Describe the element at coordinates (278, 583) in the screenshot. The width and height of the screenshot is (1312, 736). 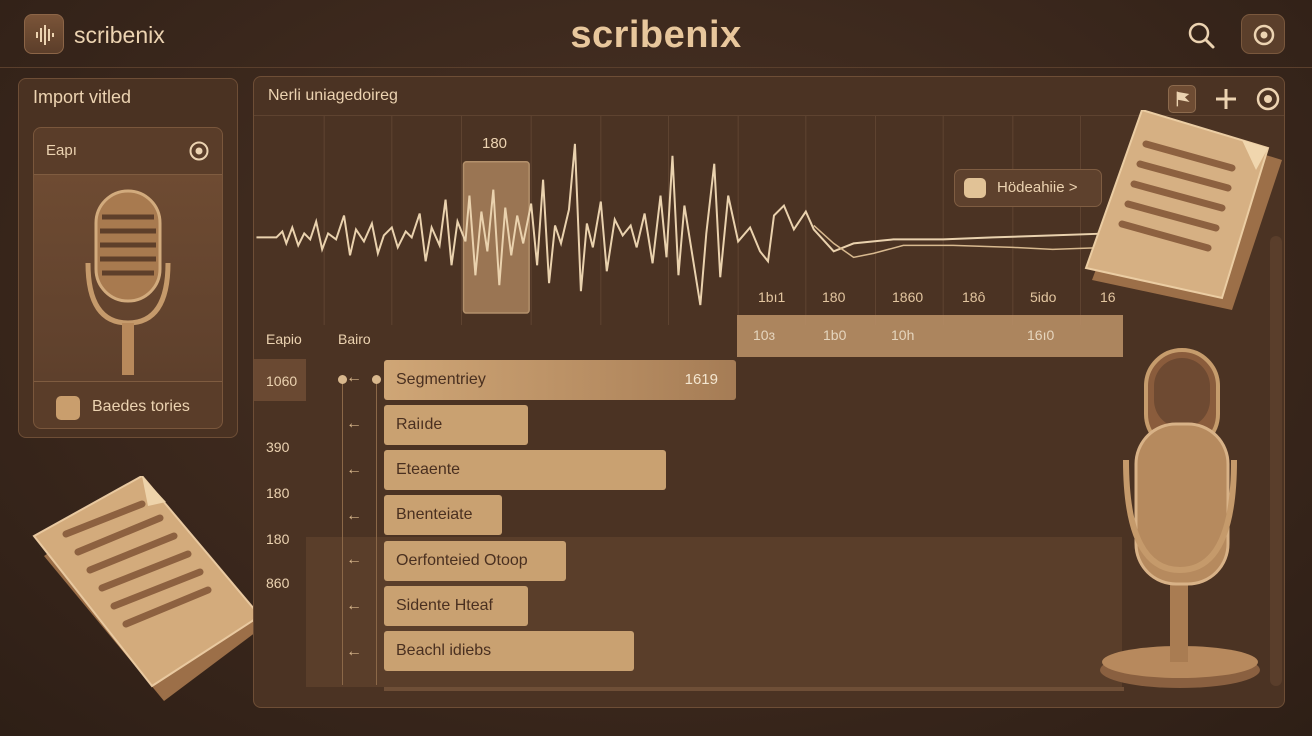
I see `row-number: 860` at that location.